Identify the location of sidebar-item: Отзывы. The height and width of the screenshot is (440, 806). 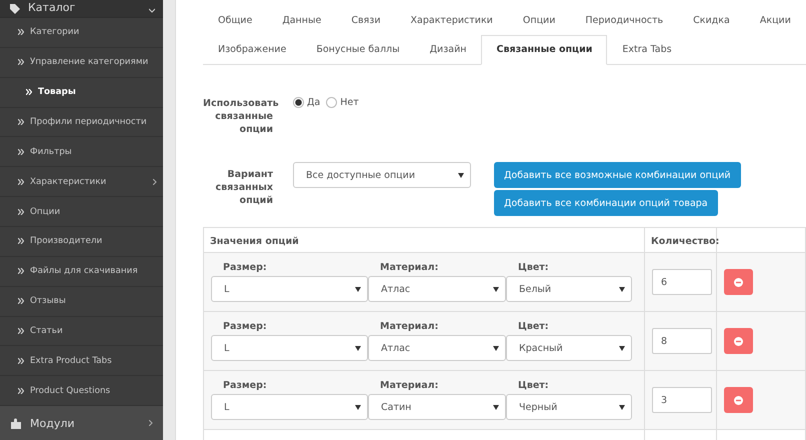
(81, 301).